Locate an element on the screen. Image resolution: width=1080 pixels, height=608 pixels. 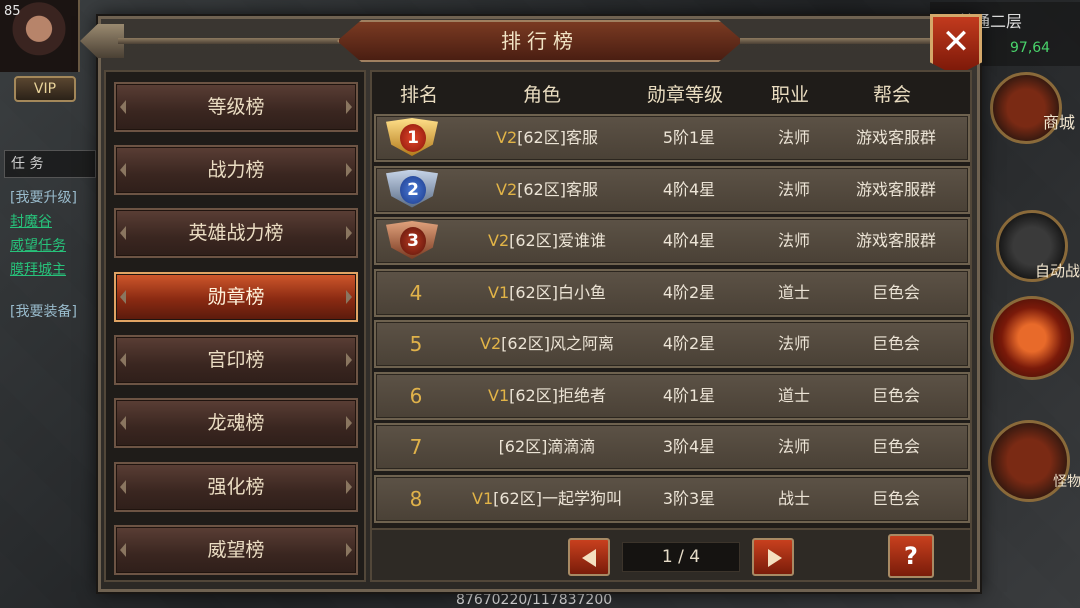
player-name: [62区]一起学狗叫 is located at coordinates (557, 498).